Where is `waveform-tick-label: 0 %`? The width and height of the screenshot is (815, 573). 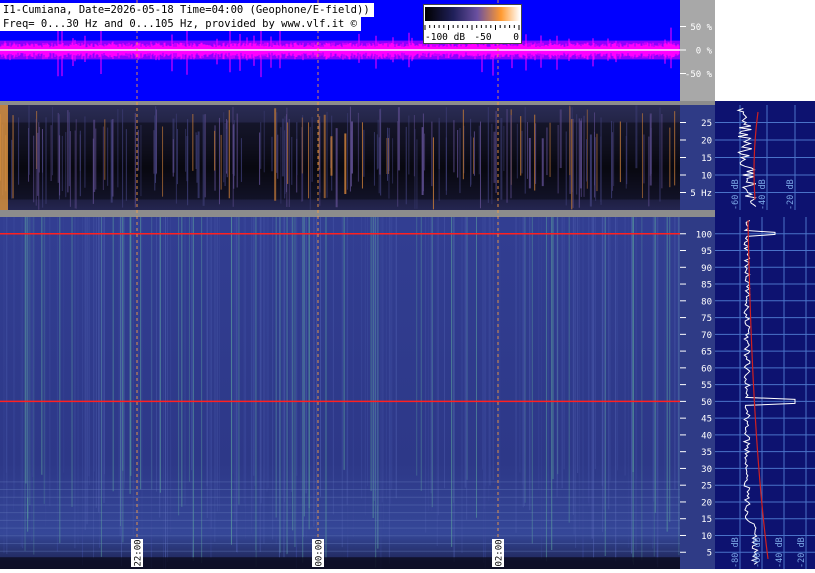 waveform-tick-label: 0 % is located at coordinates (704, 52).